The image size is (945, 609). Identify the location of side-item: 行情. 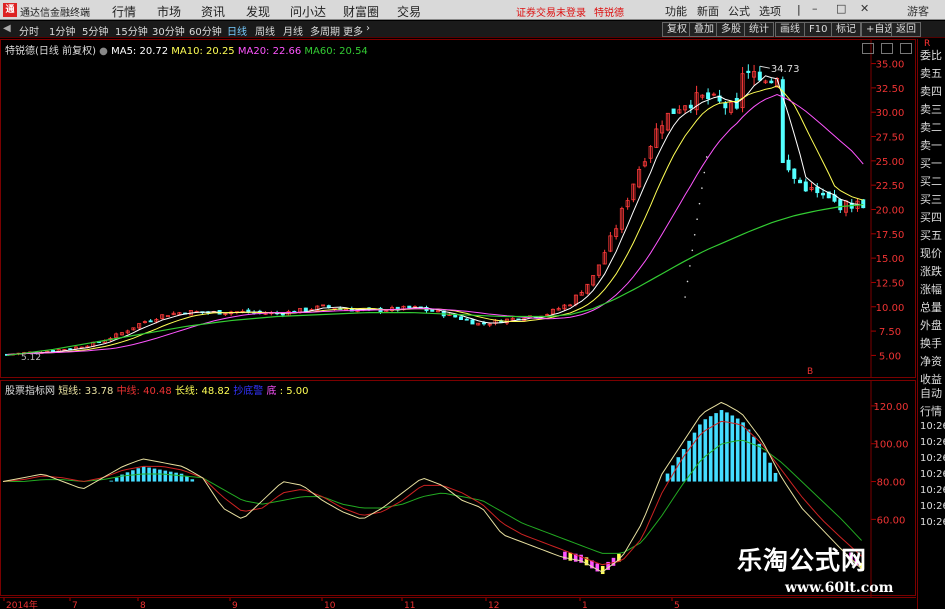
(931, 411).